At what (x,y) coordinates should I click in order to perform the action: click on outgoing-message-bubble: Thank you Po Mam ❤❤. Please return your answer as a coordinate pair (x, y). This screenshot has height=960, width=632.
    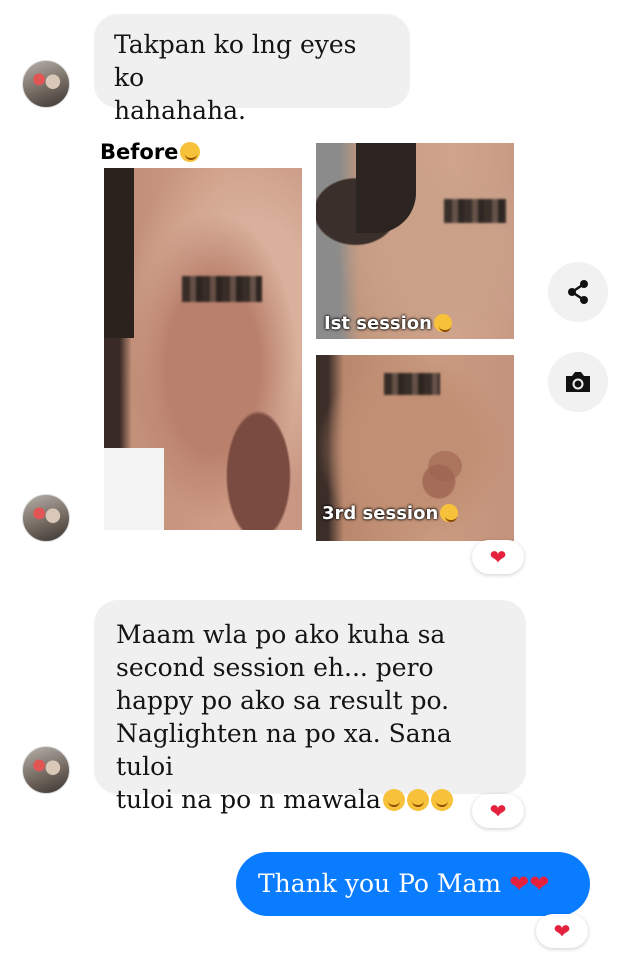
    Looking at the image, I should click on (413, 884).